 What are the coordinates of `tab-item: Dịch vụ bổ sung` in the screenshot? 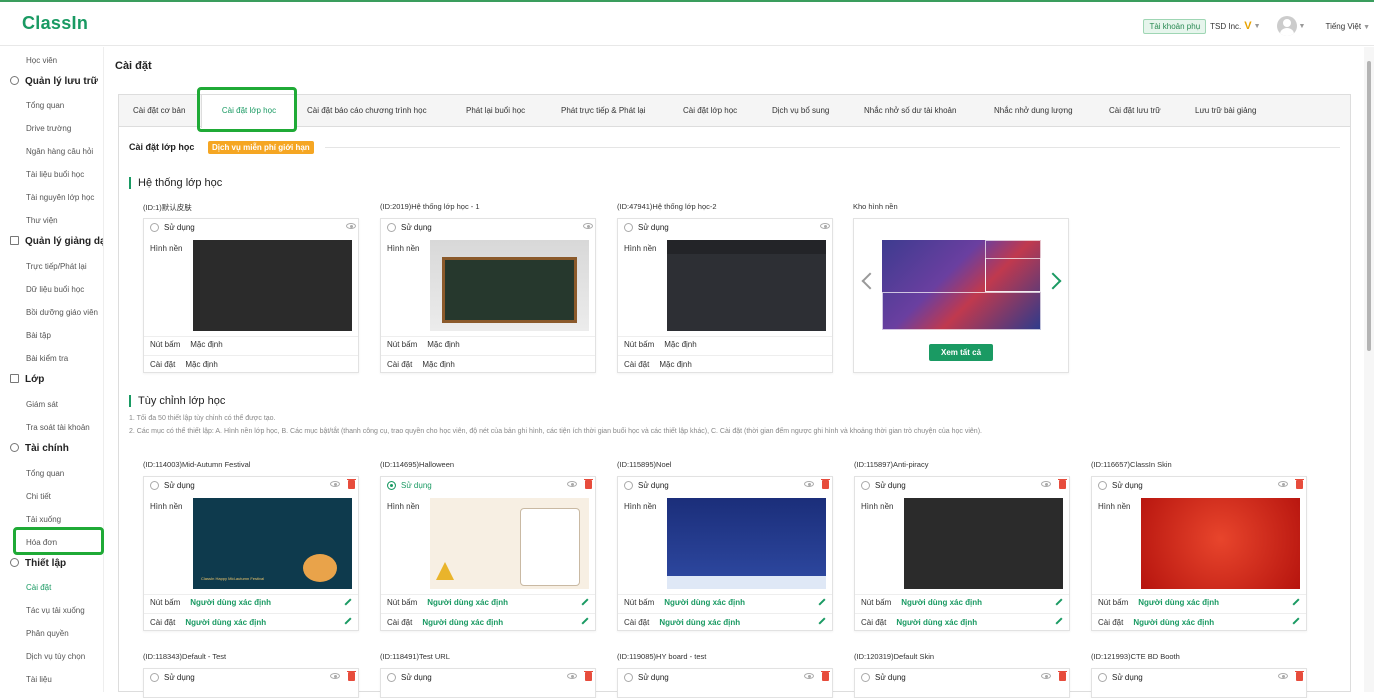 It's located at (800, 111).